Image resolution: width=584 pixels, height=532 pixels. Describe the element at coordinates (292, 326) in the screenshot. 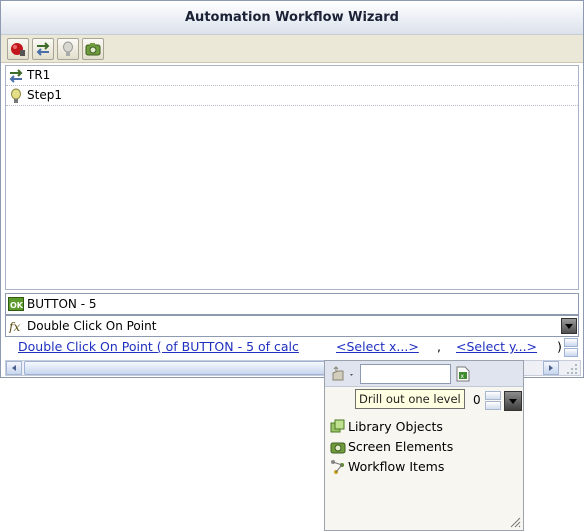

I see `action-select: fx Double Click On Point` at that location.